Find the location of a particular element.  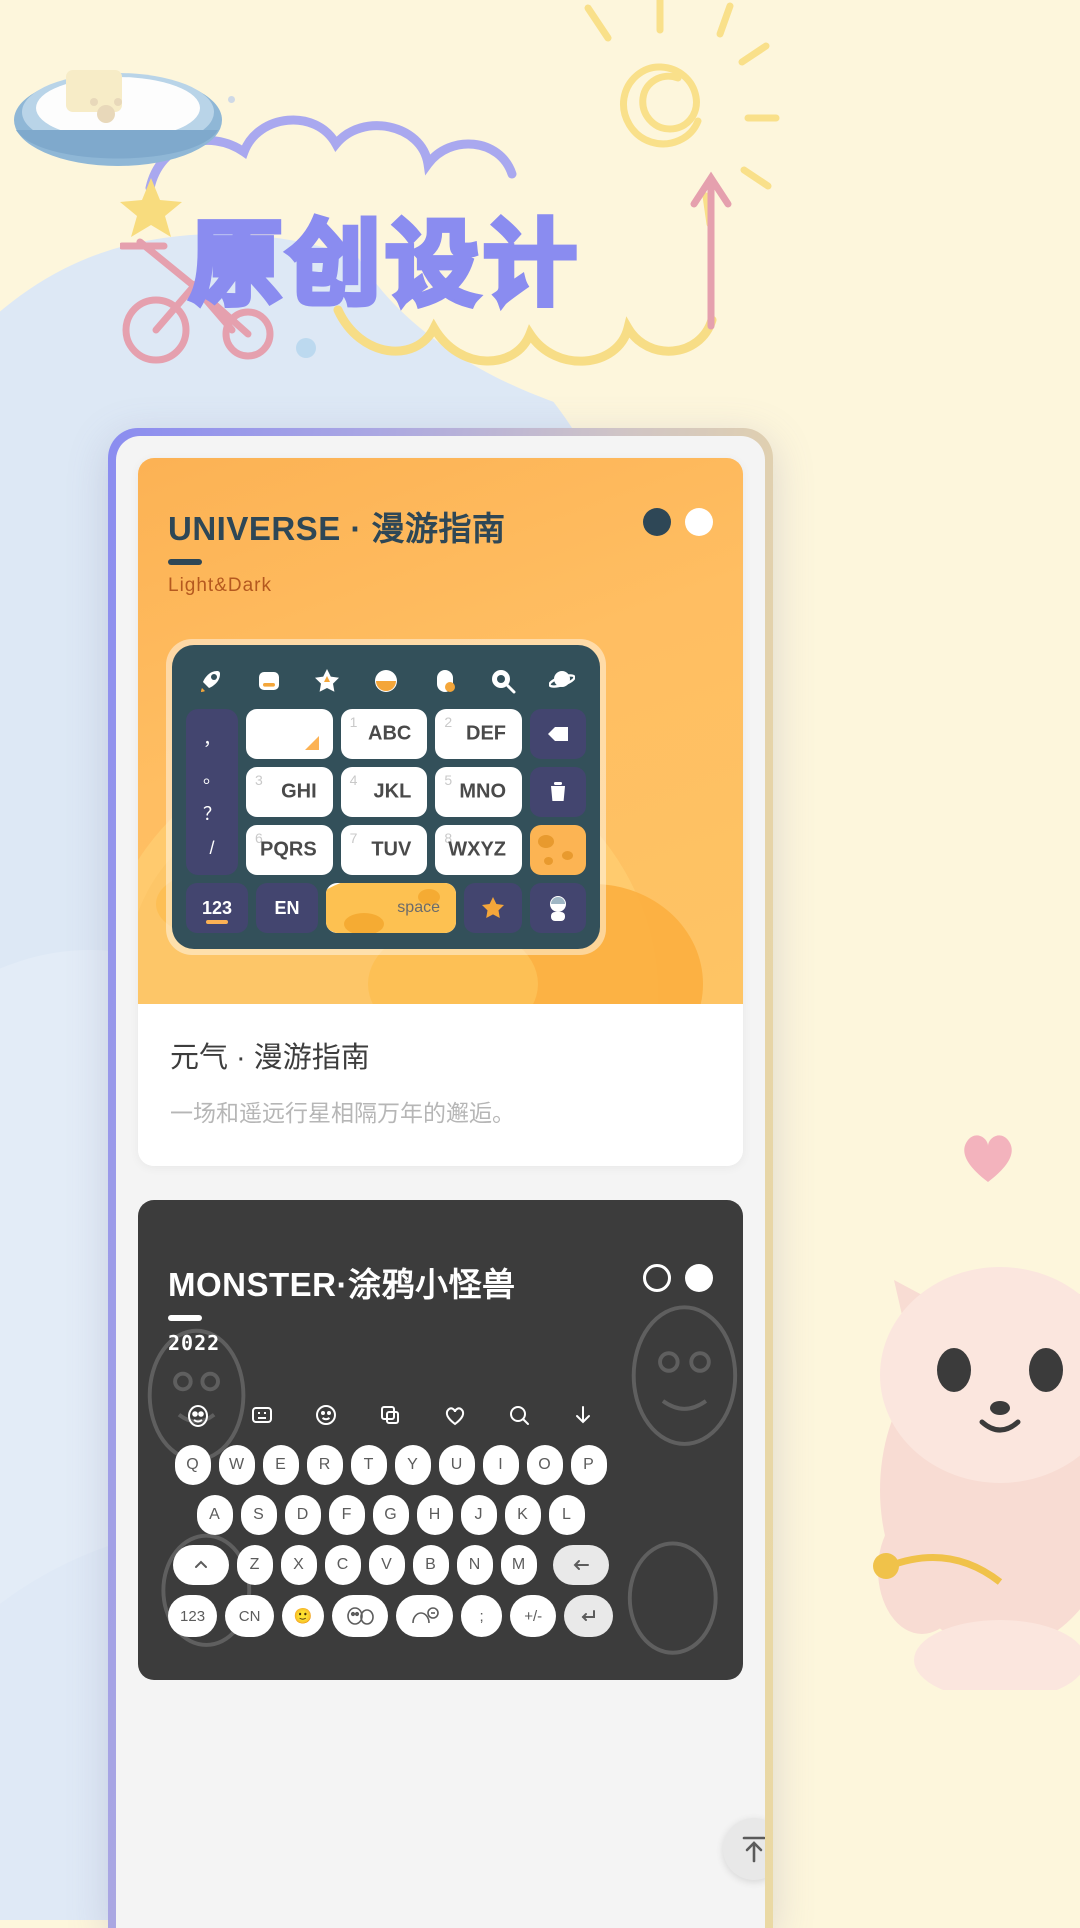

punct-question: ？ is located at coordinates (212, 813).